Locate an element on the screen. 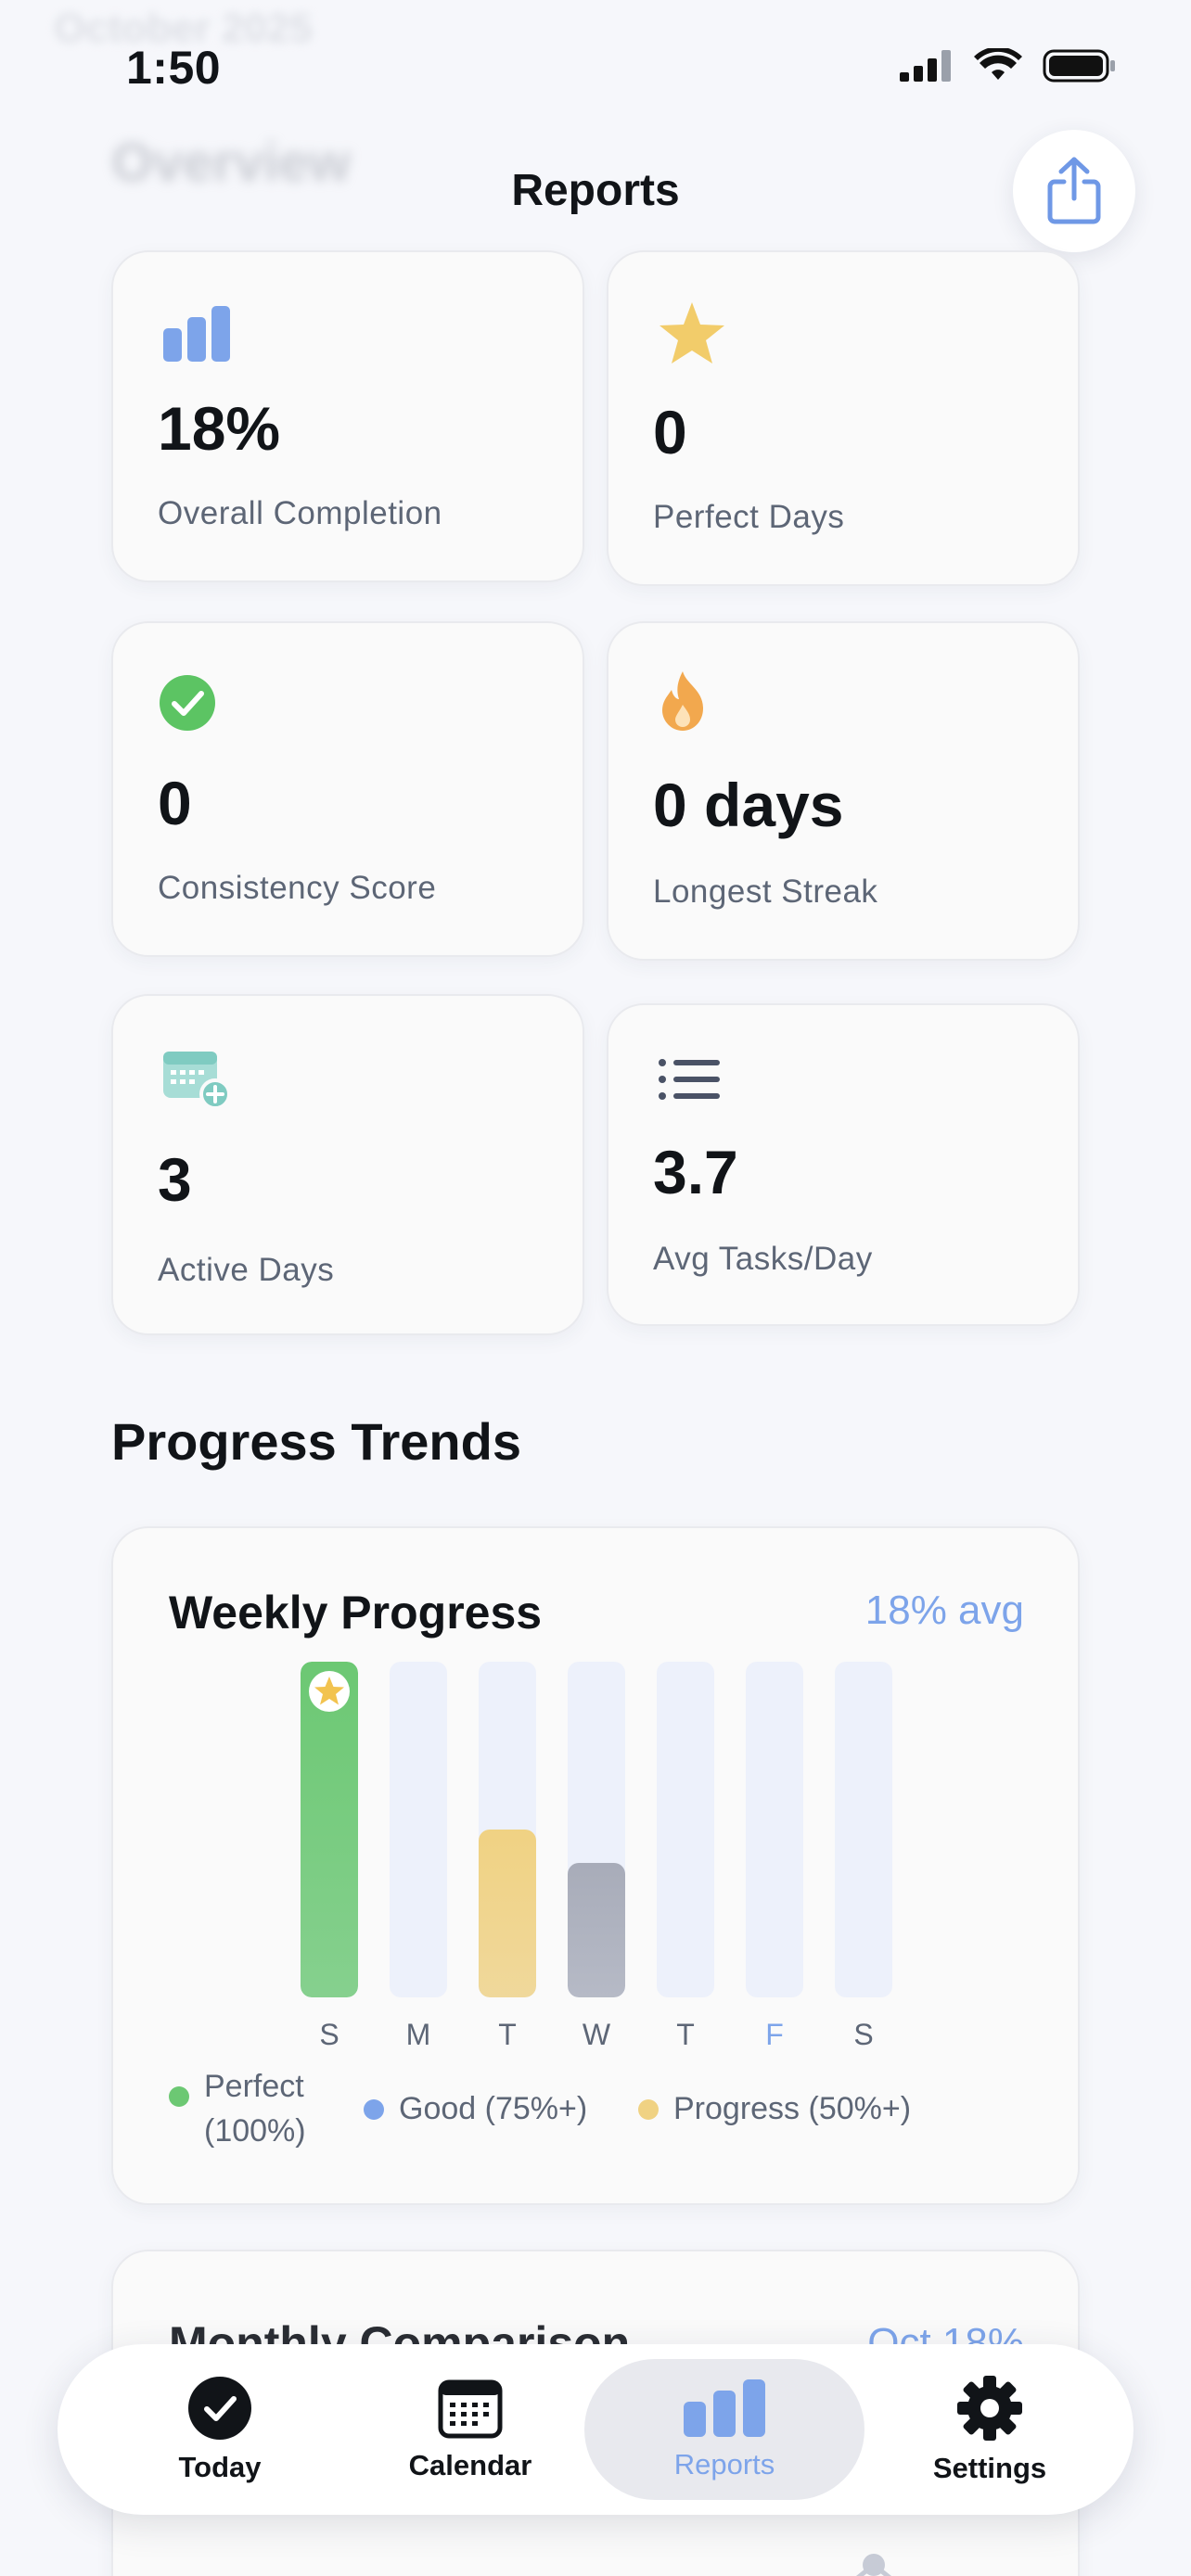 Image resolution: width=1191 pixels, height=2576 pixels. list-icon is located at coordinates (689, 1079).